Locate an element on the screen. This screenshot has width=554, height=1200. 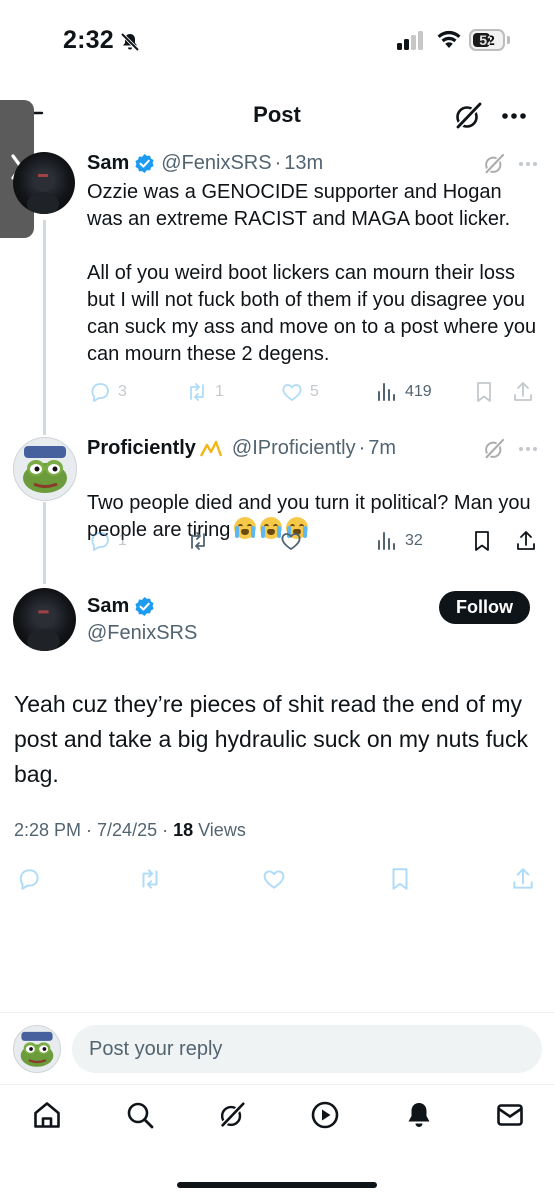
messages-icon is located at coordinates (510, 1115).